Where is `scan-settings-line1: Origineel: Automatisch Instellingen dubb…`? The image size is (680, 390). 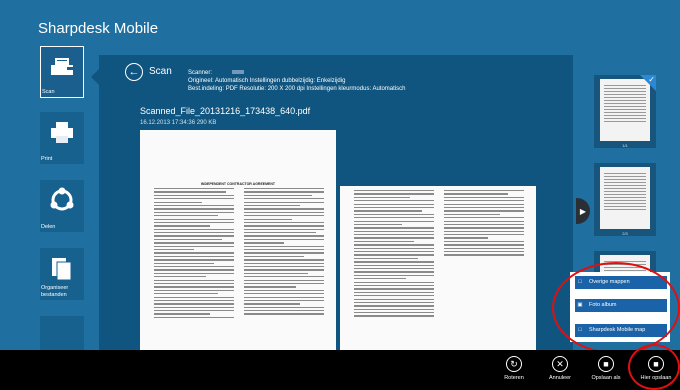 scan-settings-line1: Origineel: Automatisch Instellingen dubb… is located at coordinates (267, 81).